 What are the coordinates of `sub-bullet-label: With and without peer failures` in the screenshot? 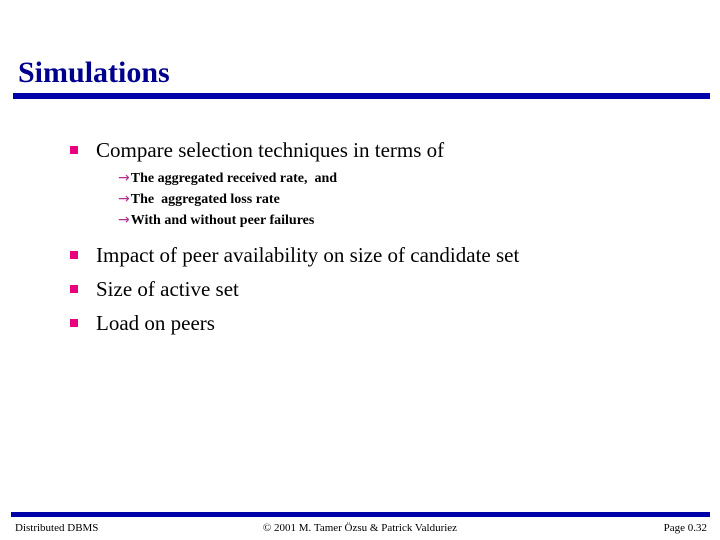 It's located at (222, 220).